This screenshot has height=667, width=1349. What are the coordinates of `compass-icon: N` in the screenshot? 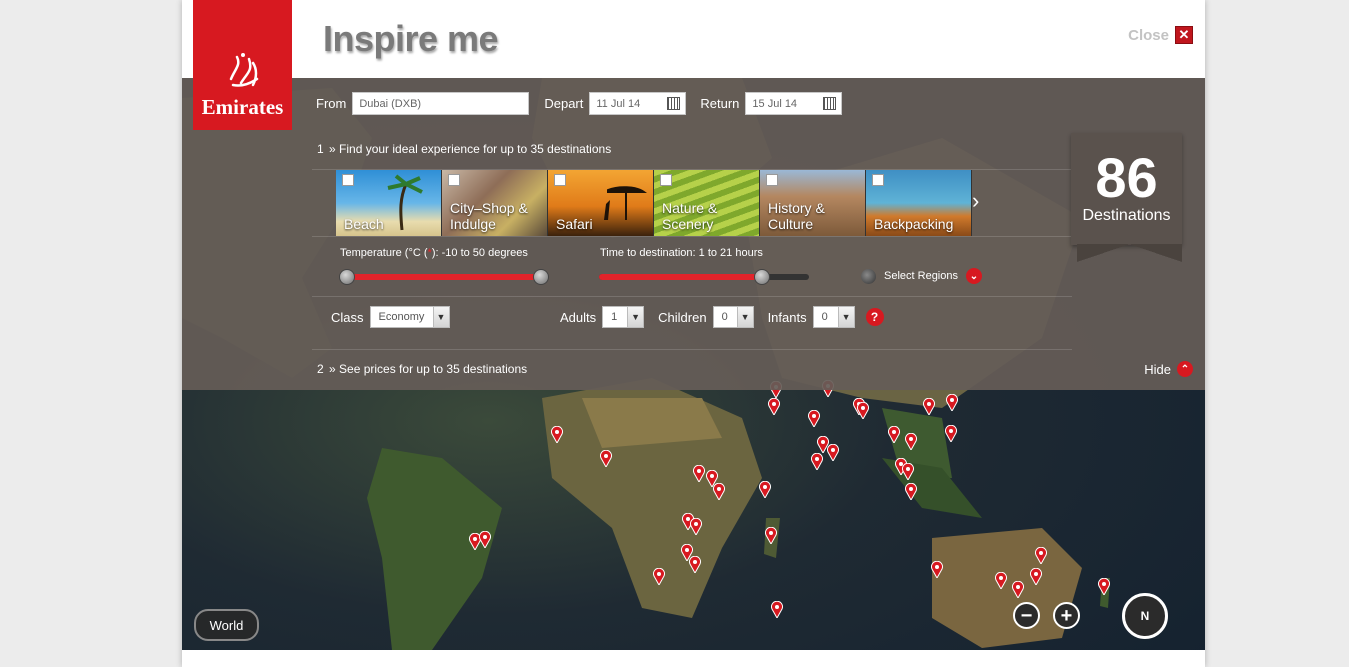 It's located at (1145, 616).